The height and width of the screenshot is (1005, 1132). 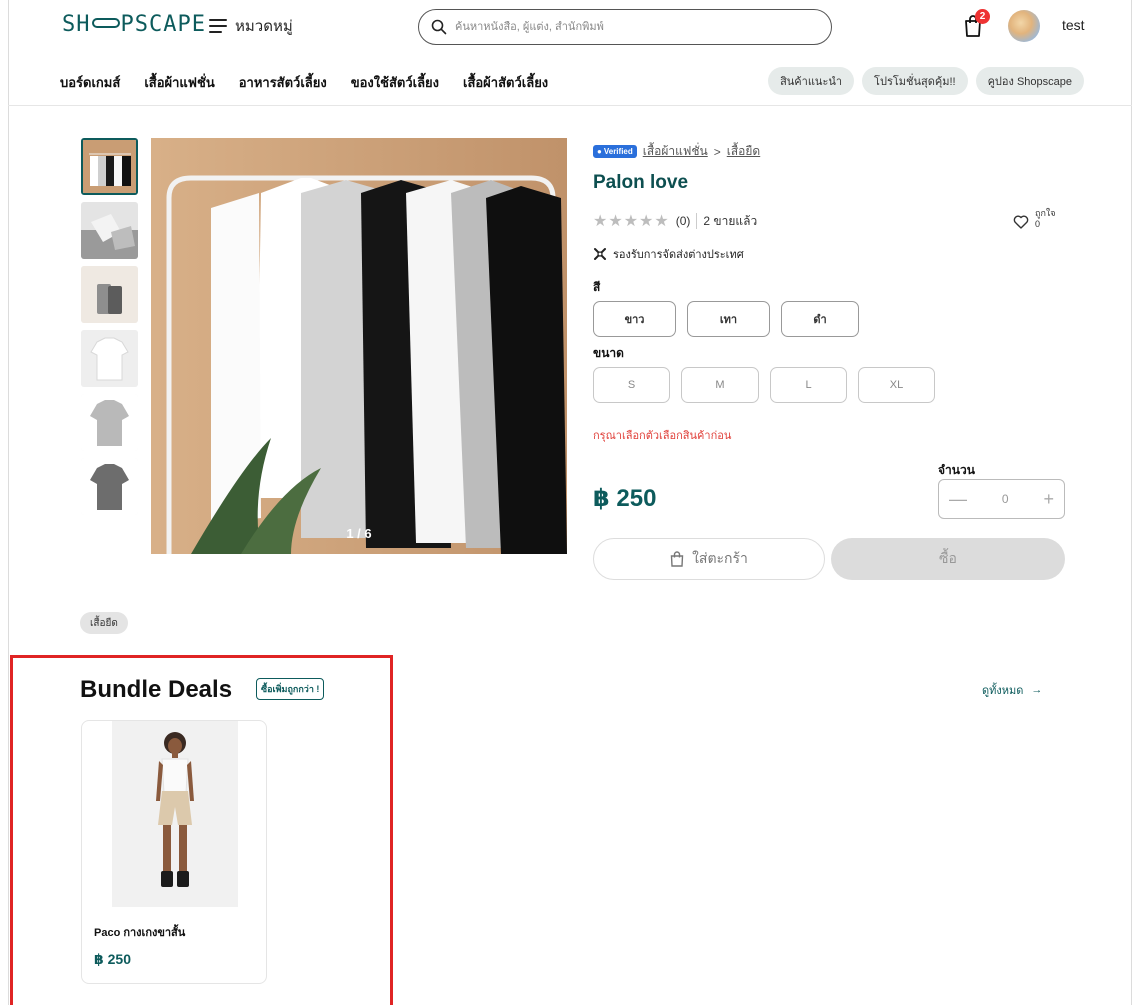 I want to click on user-avatar, so click(x=1024, y=26).